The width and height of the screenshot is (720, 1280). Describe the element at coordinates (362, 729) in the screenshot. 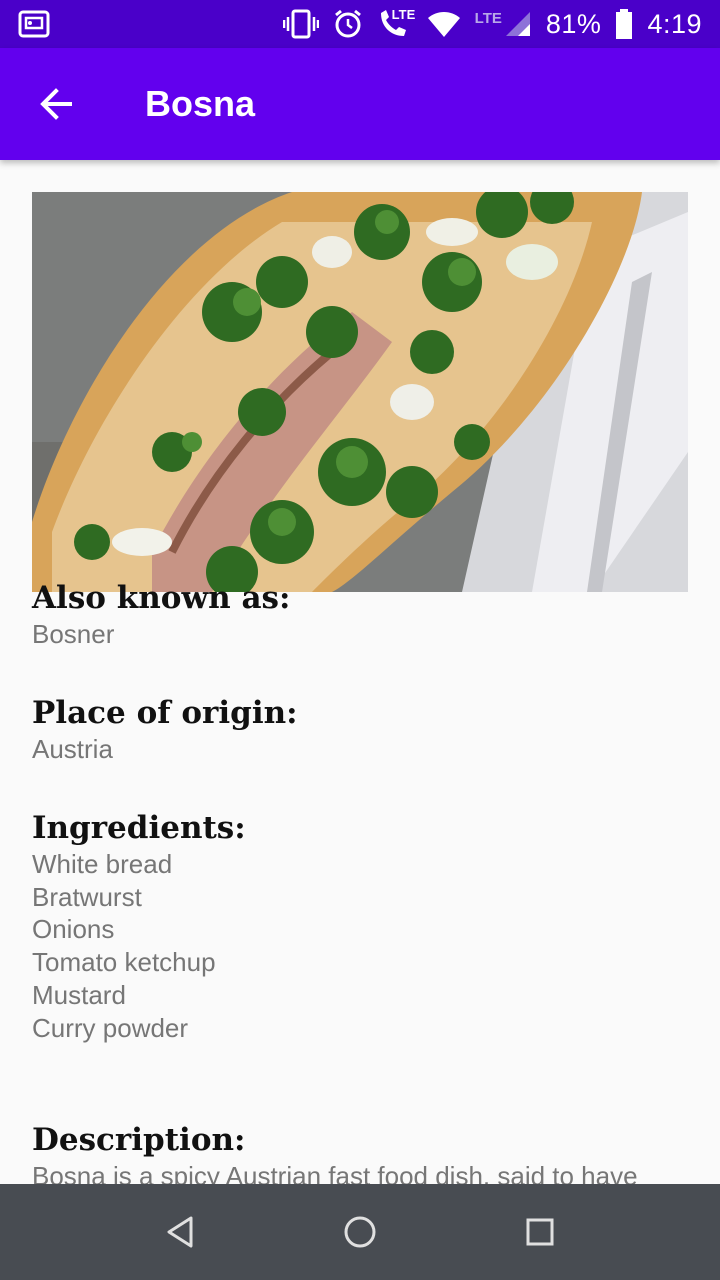

I see `place-of-origin-section: Place of origin: Austria` at that location.